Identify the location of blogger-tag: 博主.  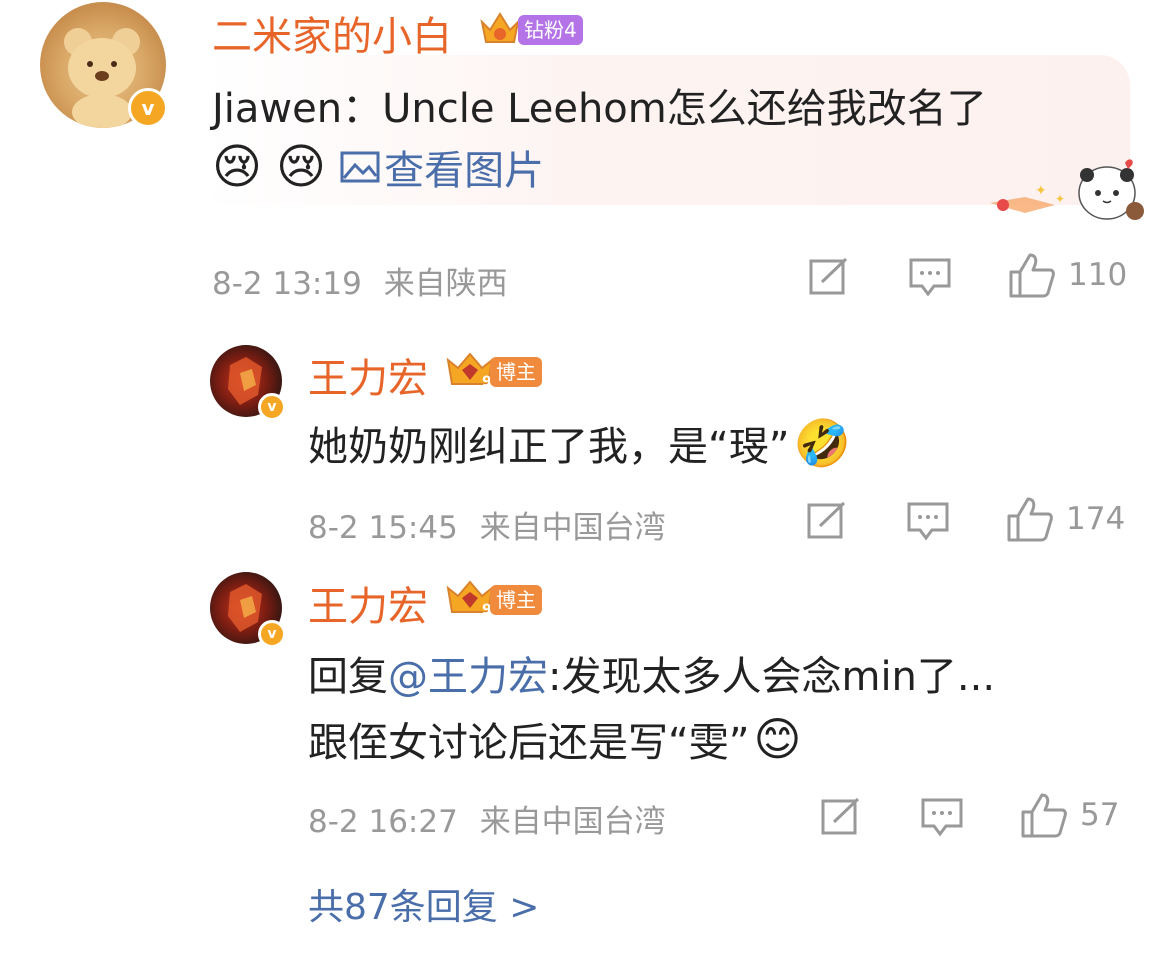
(516, 600).